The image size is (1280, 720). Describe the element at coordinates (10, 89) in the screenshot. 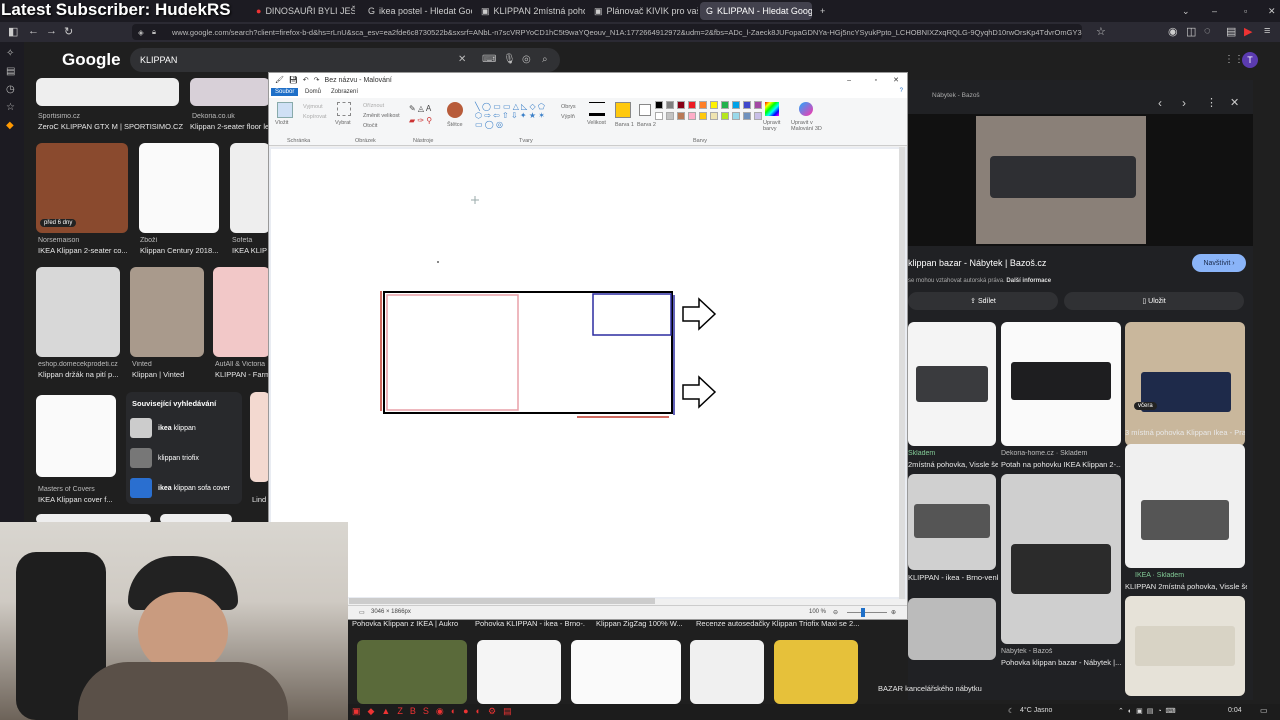

I see `history-icon: ◷` at that location.